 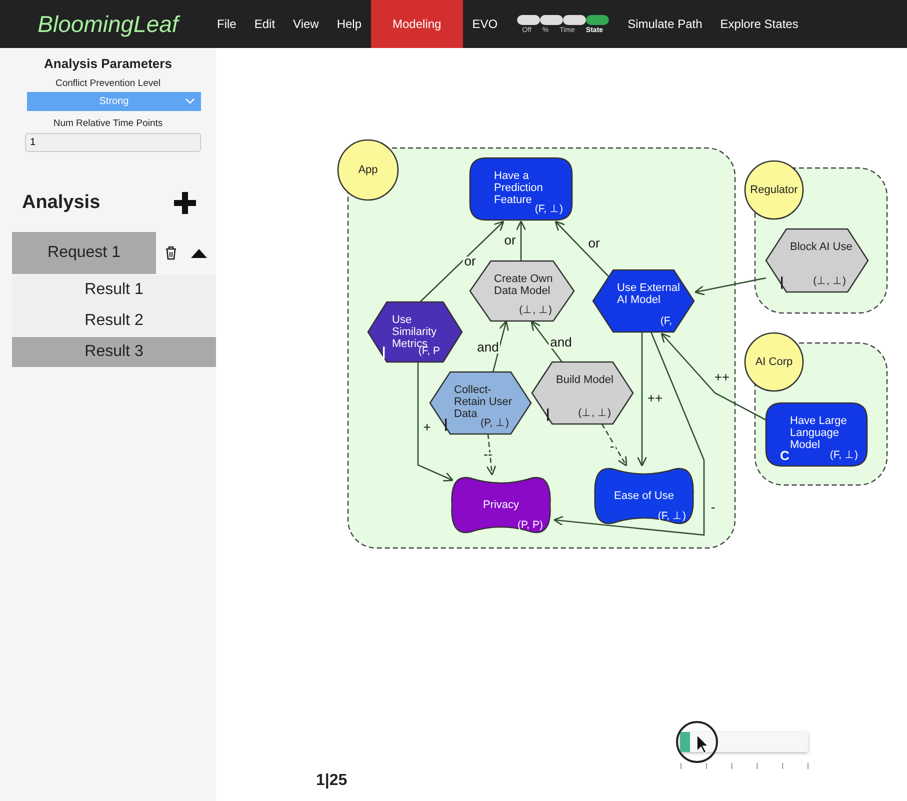 What do you see at coordinates (114, 290) in the screenshot?
I see `result-item: Result 1` at bounding box center [114, 290].